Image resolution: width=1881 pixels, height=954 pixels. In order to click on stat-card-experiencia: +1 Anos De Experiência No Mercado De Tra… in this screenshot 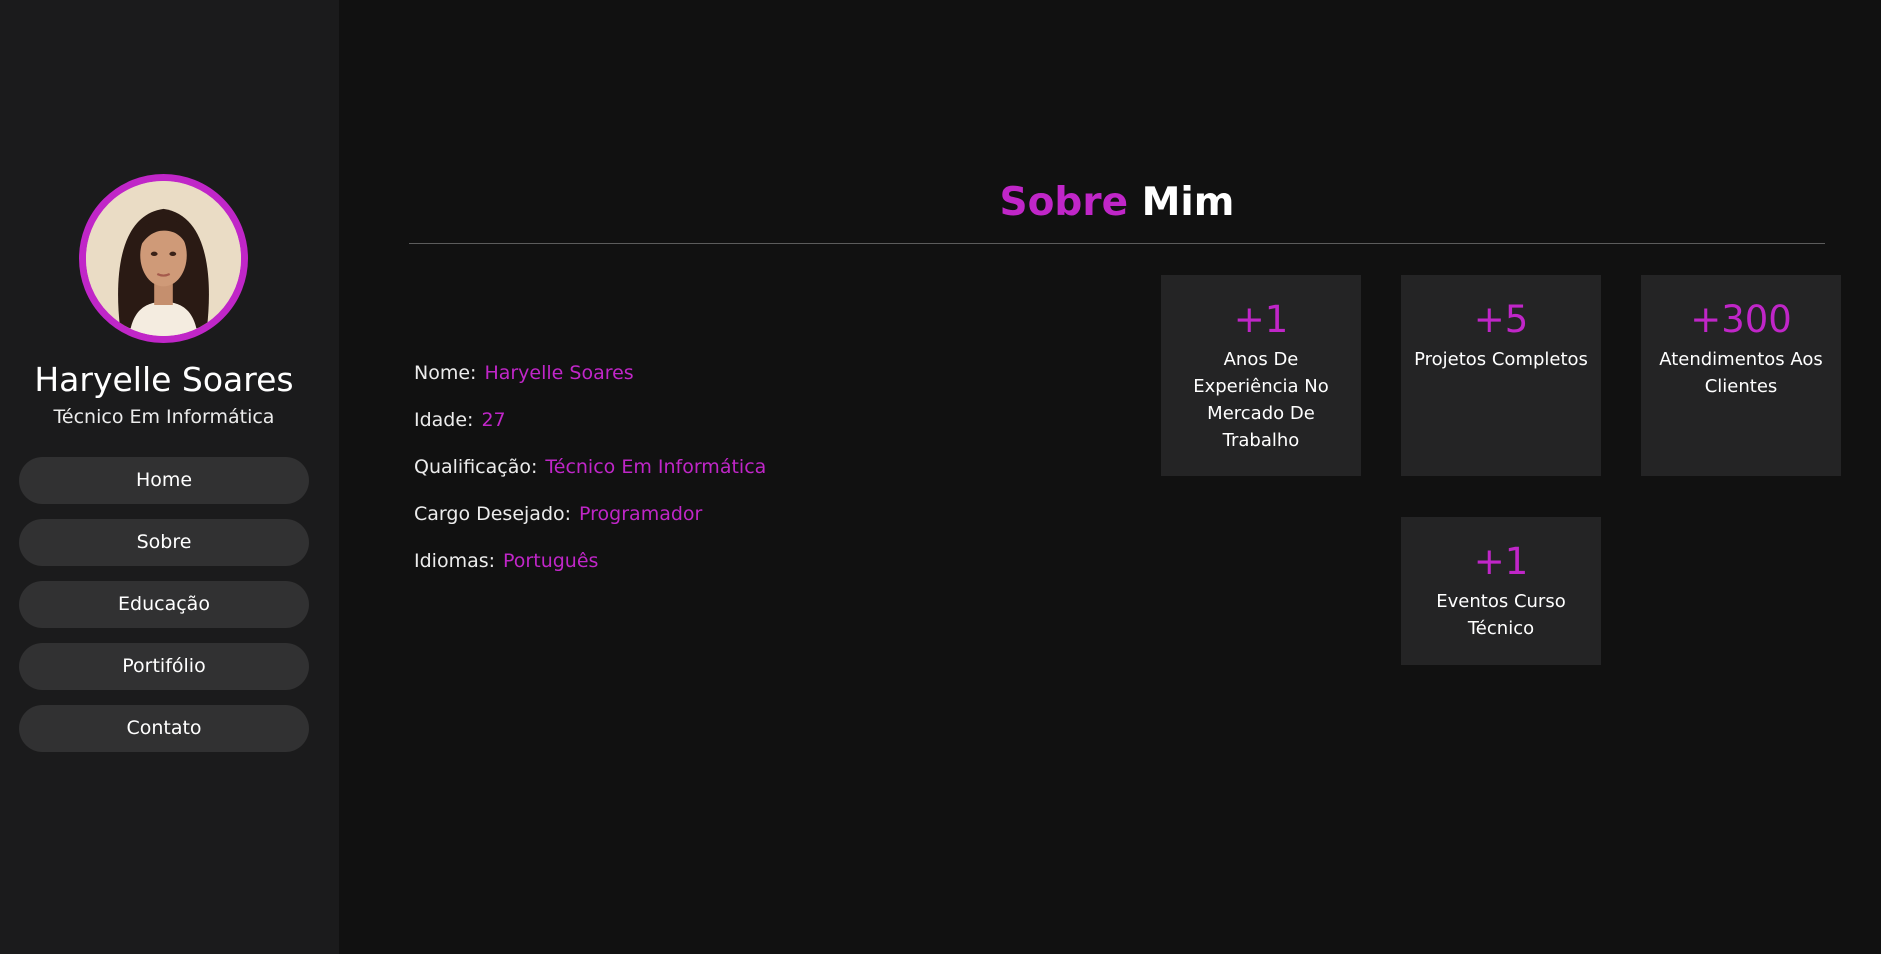, I will do `click(1261, 375)`.